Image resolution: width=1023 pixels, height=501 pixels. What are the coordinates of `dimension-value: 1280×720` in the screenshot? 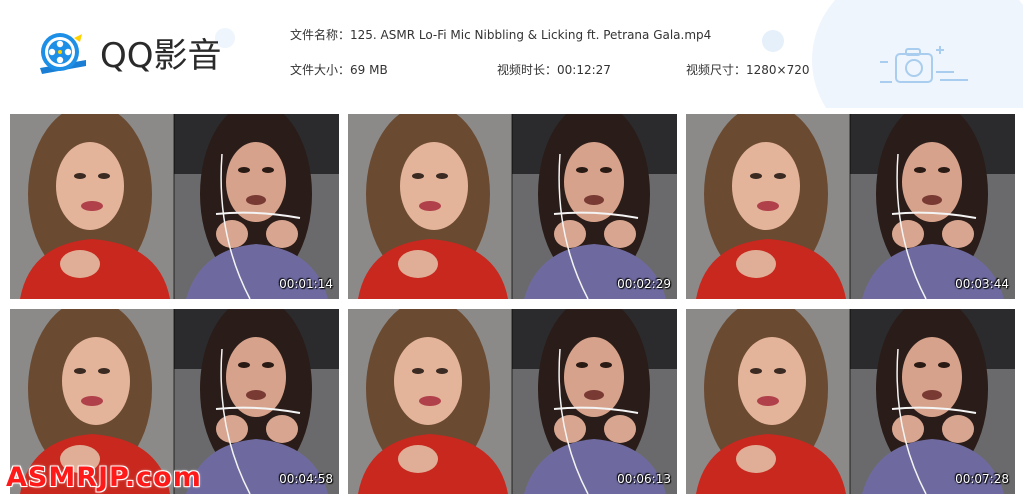 It's located at (778, 70).